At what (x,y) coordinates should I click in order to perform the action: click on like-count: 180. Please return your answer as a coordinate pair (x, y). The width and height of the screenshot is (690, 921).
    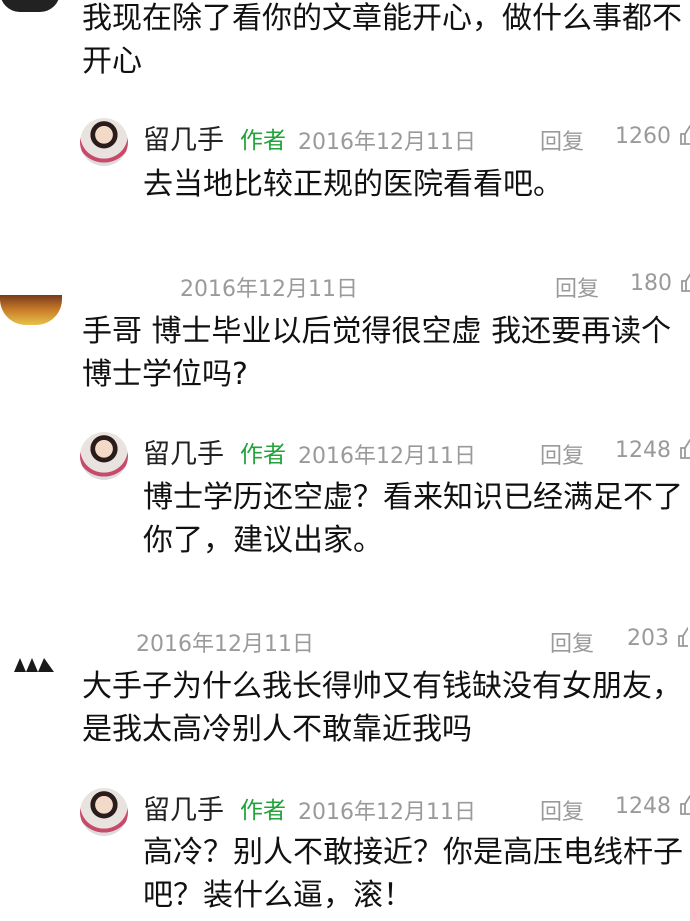
    Looking at the image, I should click on (660, 283).